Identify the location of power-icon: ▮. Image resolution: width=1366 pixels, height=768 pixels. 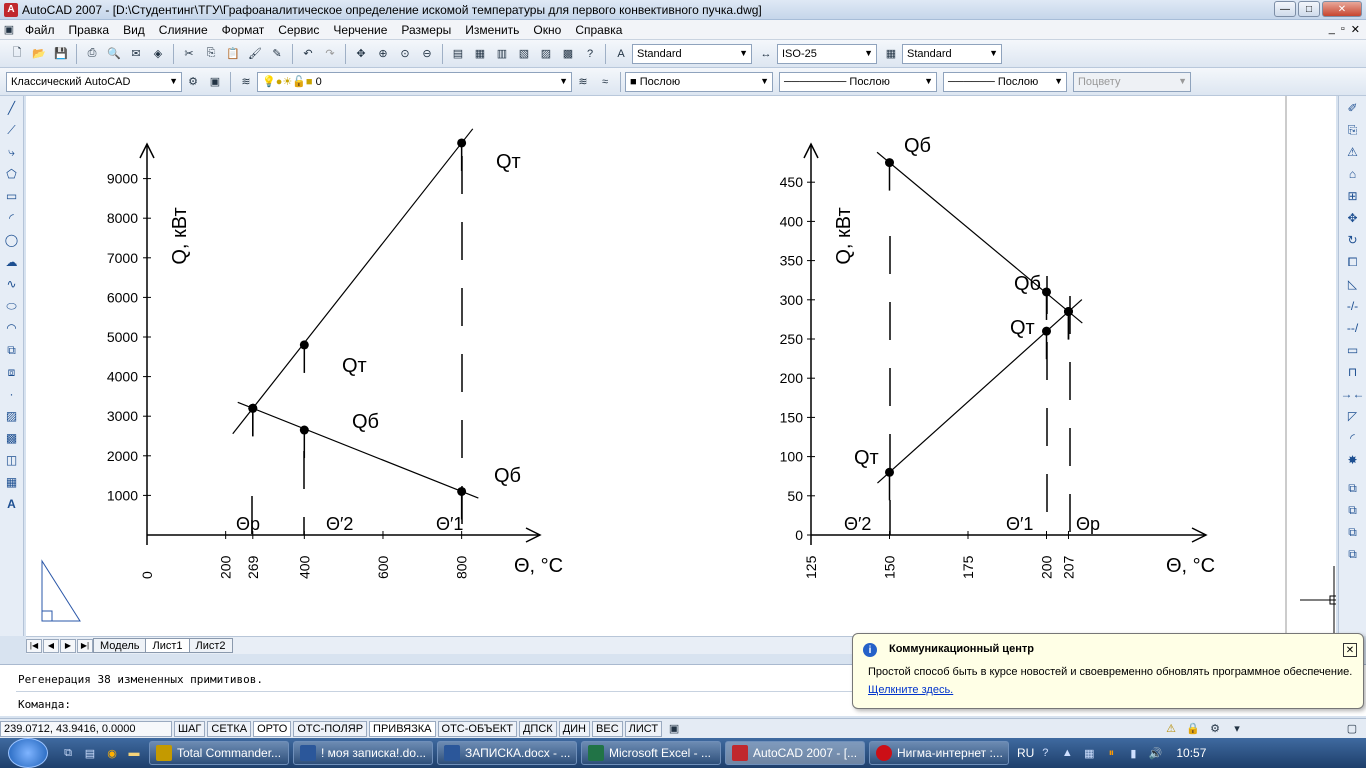
(1133, 753).